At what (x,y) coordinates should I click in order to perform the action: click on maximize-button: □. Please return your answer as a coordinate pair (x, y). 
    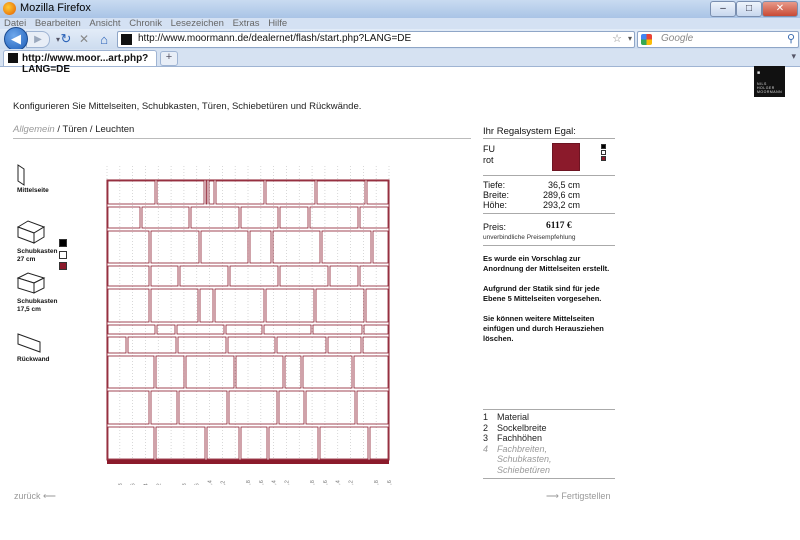
    Looking at the image, I should click on (749, 9).